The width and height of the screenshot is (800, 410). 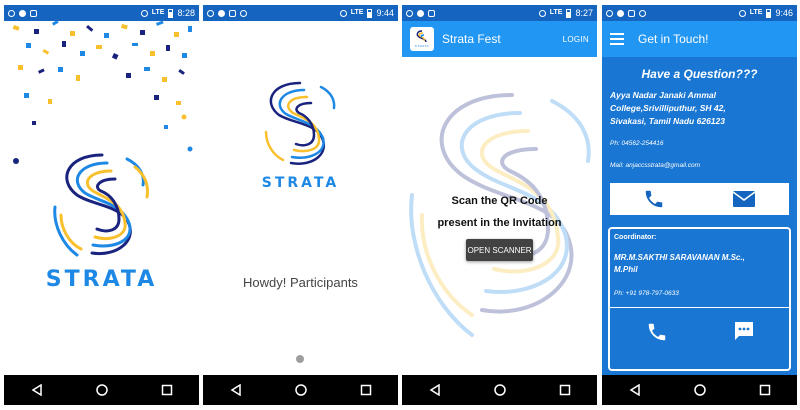 I want to click on clock: 8:27, so click(x=584, y=13).